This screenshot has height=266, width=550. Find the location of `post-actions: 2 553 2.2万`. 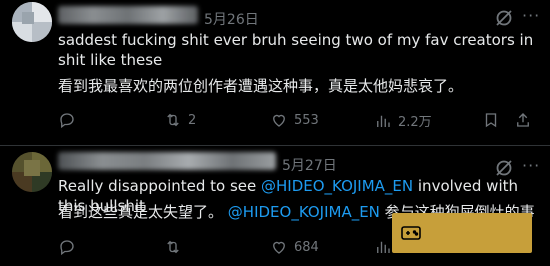

post-actions: 2 553 2.2万 is located at coordinates (298, 121).